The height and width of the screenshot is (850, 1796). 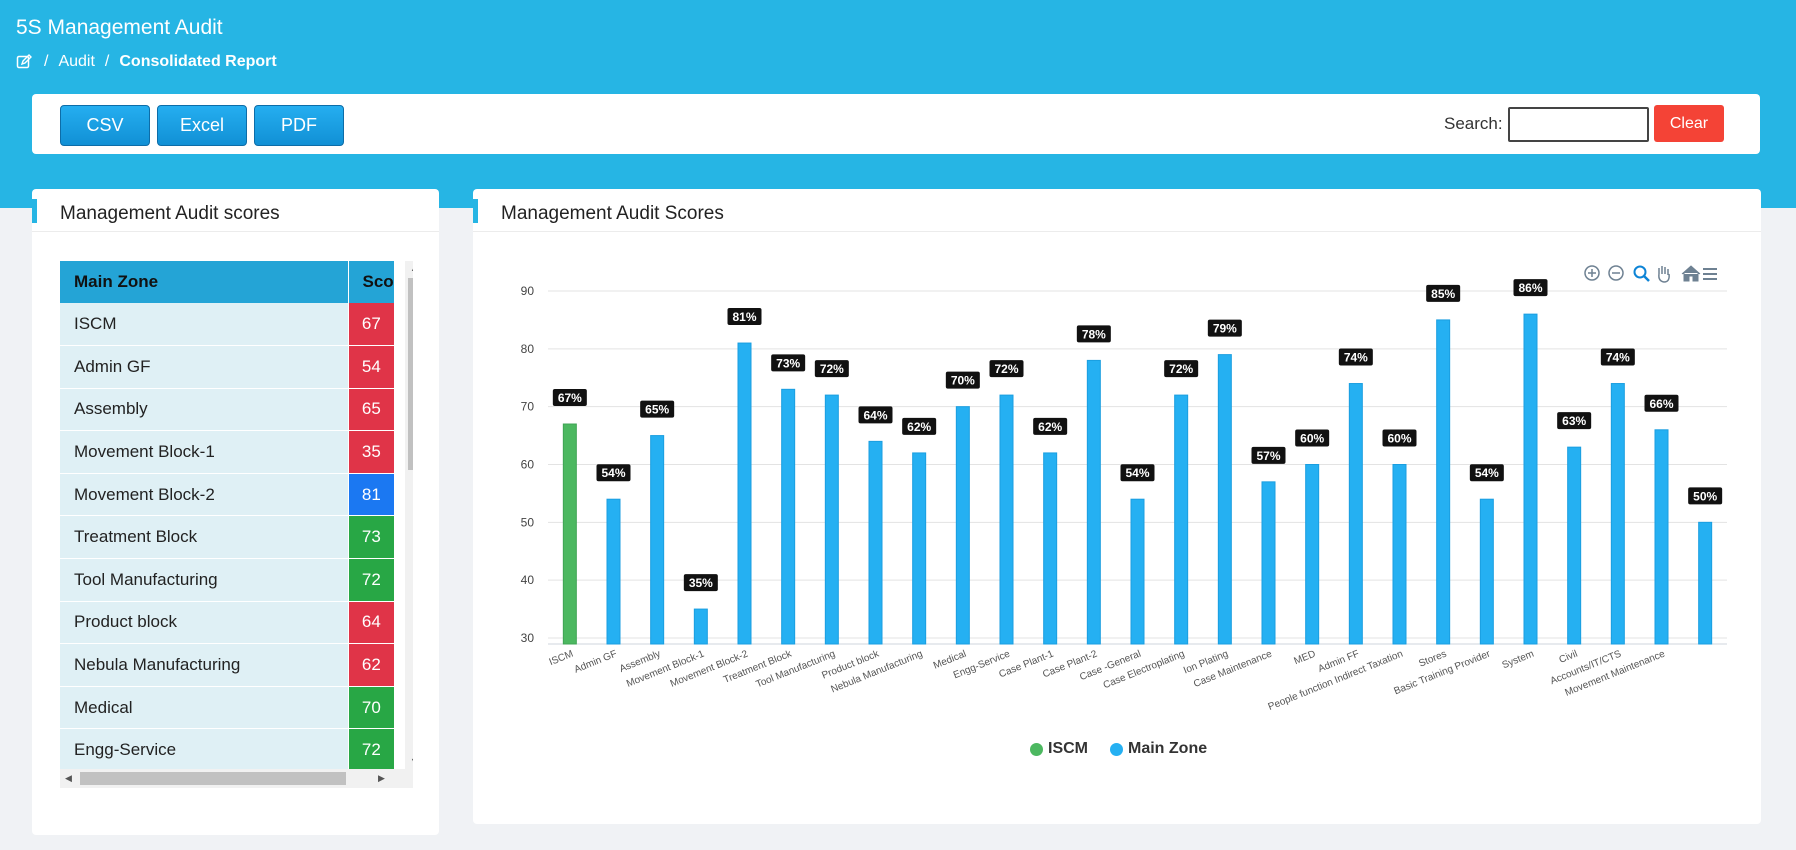 I want to click on legend-item-main-zone: Main Zone, so click(x=1158, y=749).